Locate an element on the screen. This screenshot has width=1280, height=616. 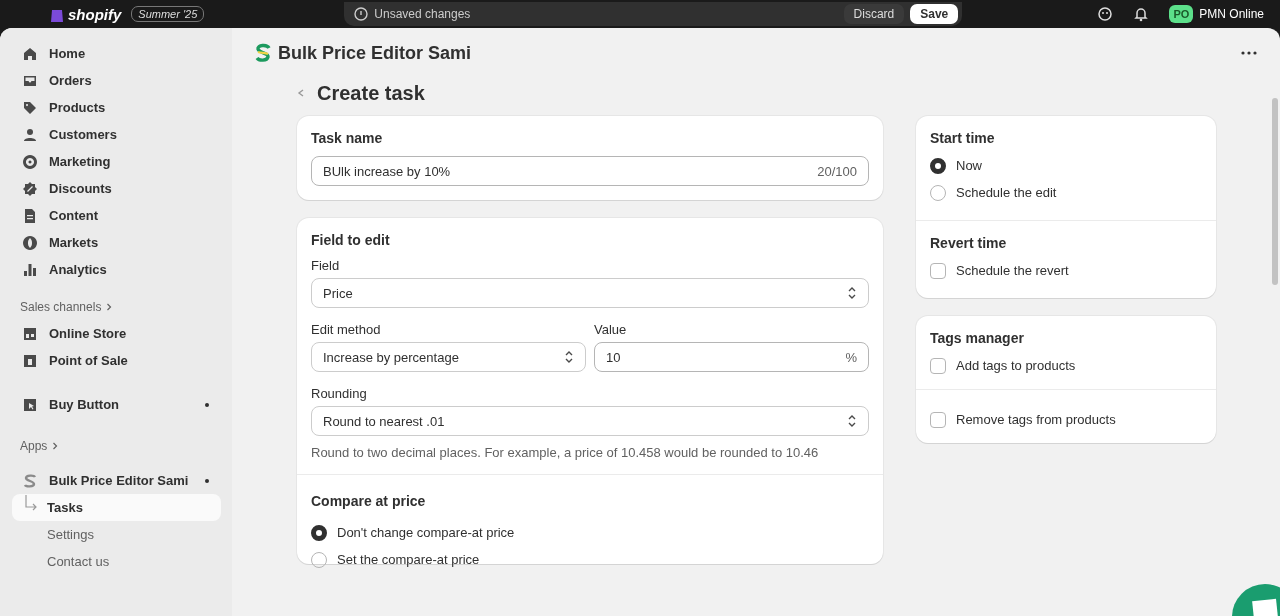
sidebar-item: Online Store is located at coordinates (116, 333).